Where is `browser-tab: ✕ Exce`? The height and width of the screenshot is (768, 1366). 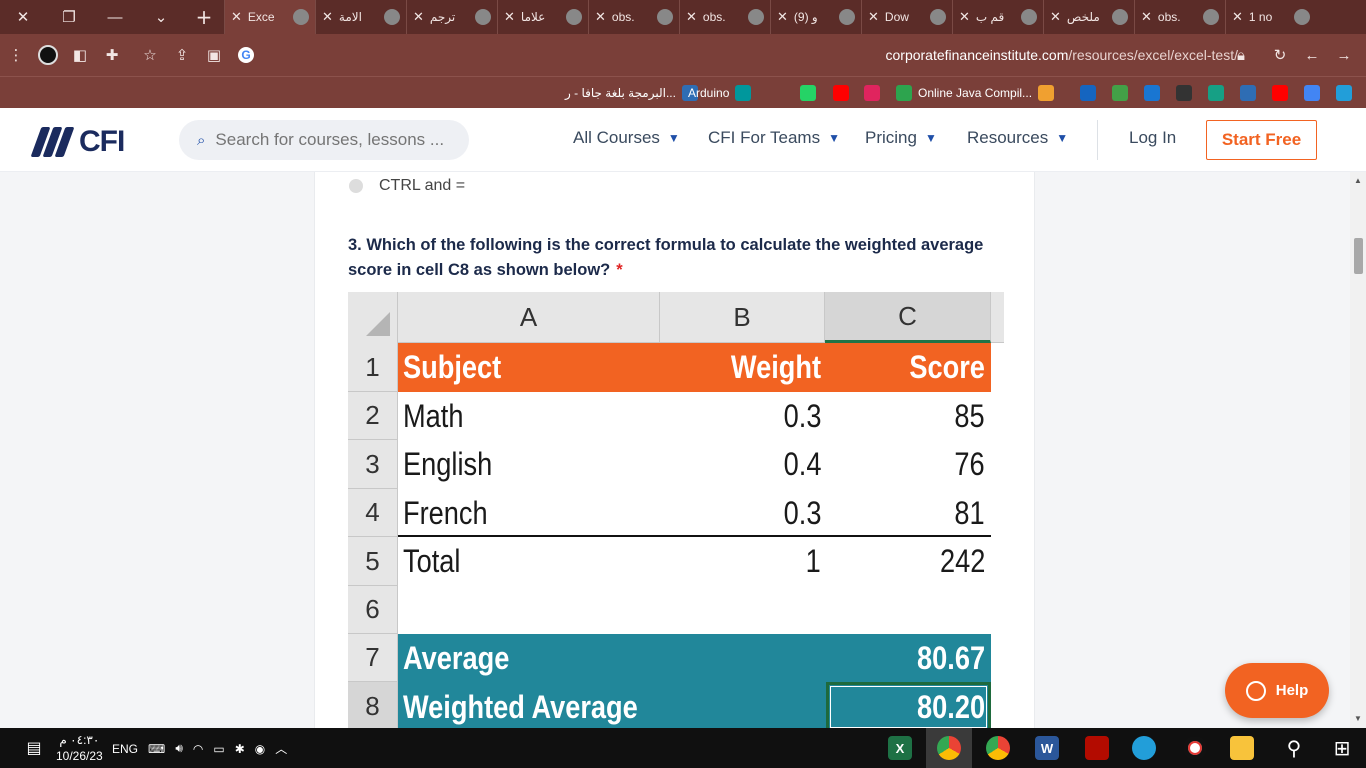
browser-tab: ✕ Exce is located at coordinates (269, 17).